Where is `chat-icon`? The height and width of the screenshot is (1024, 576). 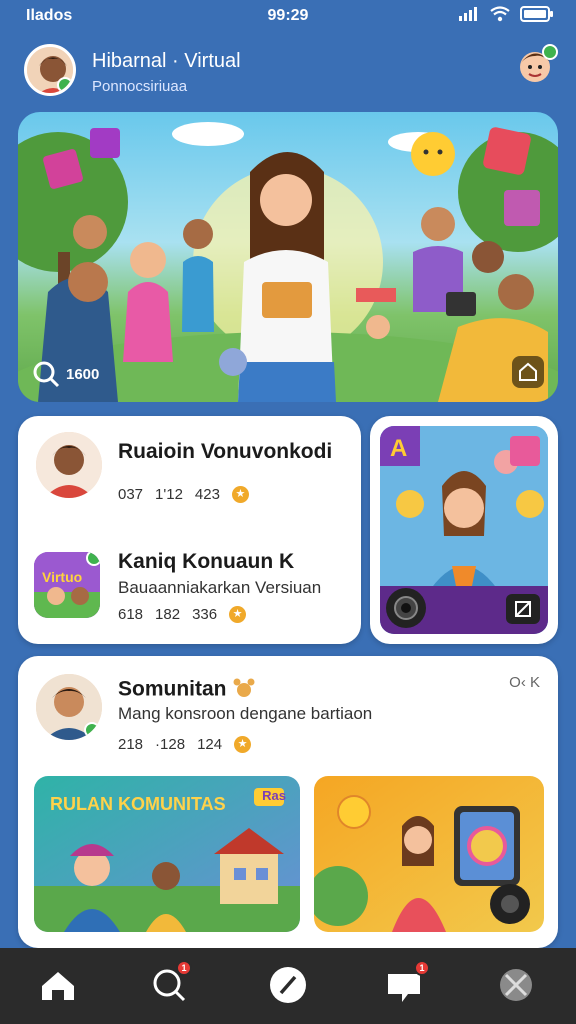 chat-icon is located at coordinates (404, 988).